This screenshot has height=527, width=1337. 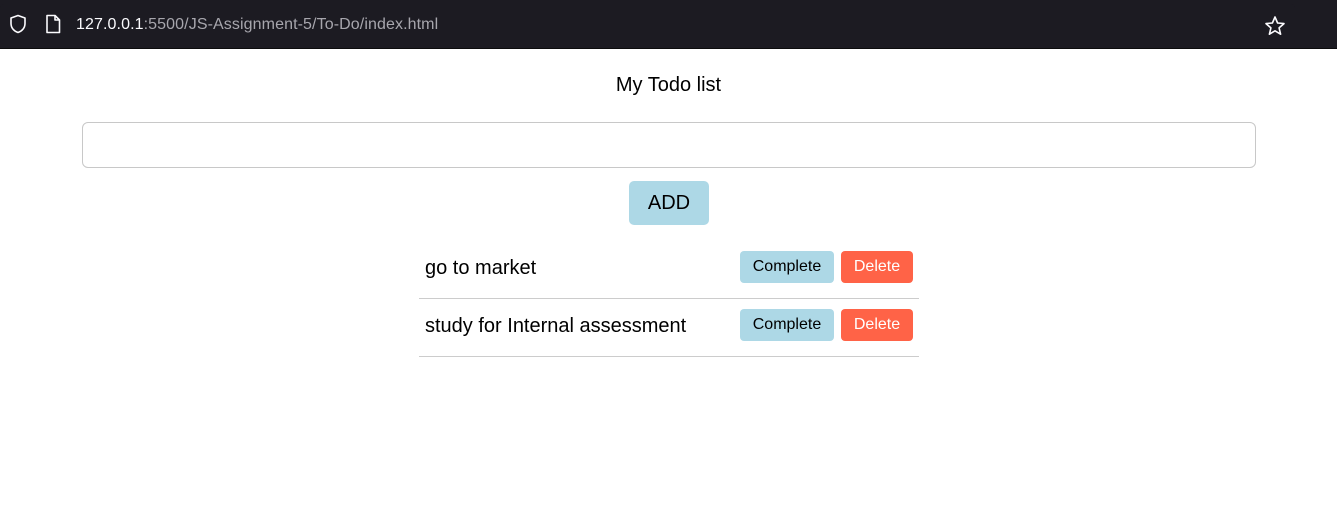 I want to click on shield-icon, so click(x=18, y=24).